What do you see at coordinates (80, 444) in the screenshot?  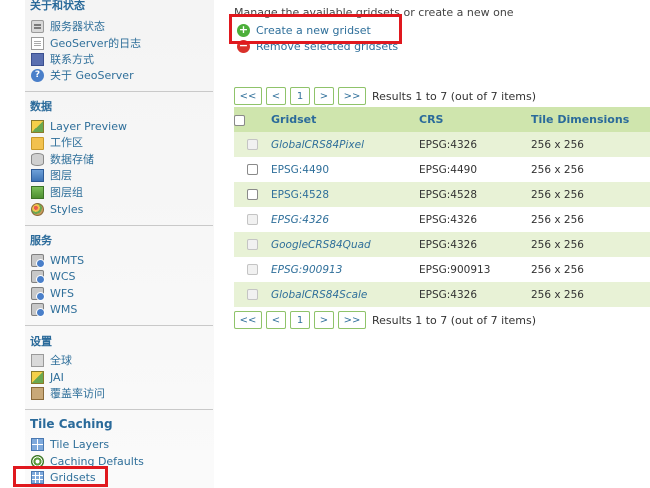 I see `sidebar-item-label: Tile Layers` at bounding box center [80, 444].